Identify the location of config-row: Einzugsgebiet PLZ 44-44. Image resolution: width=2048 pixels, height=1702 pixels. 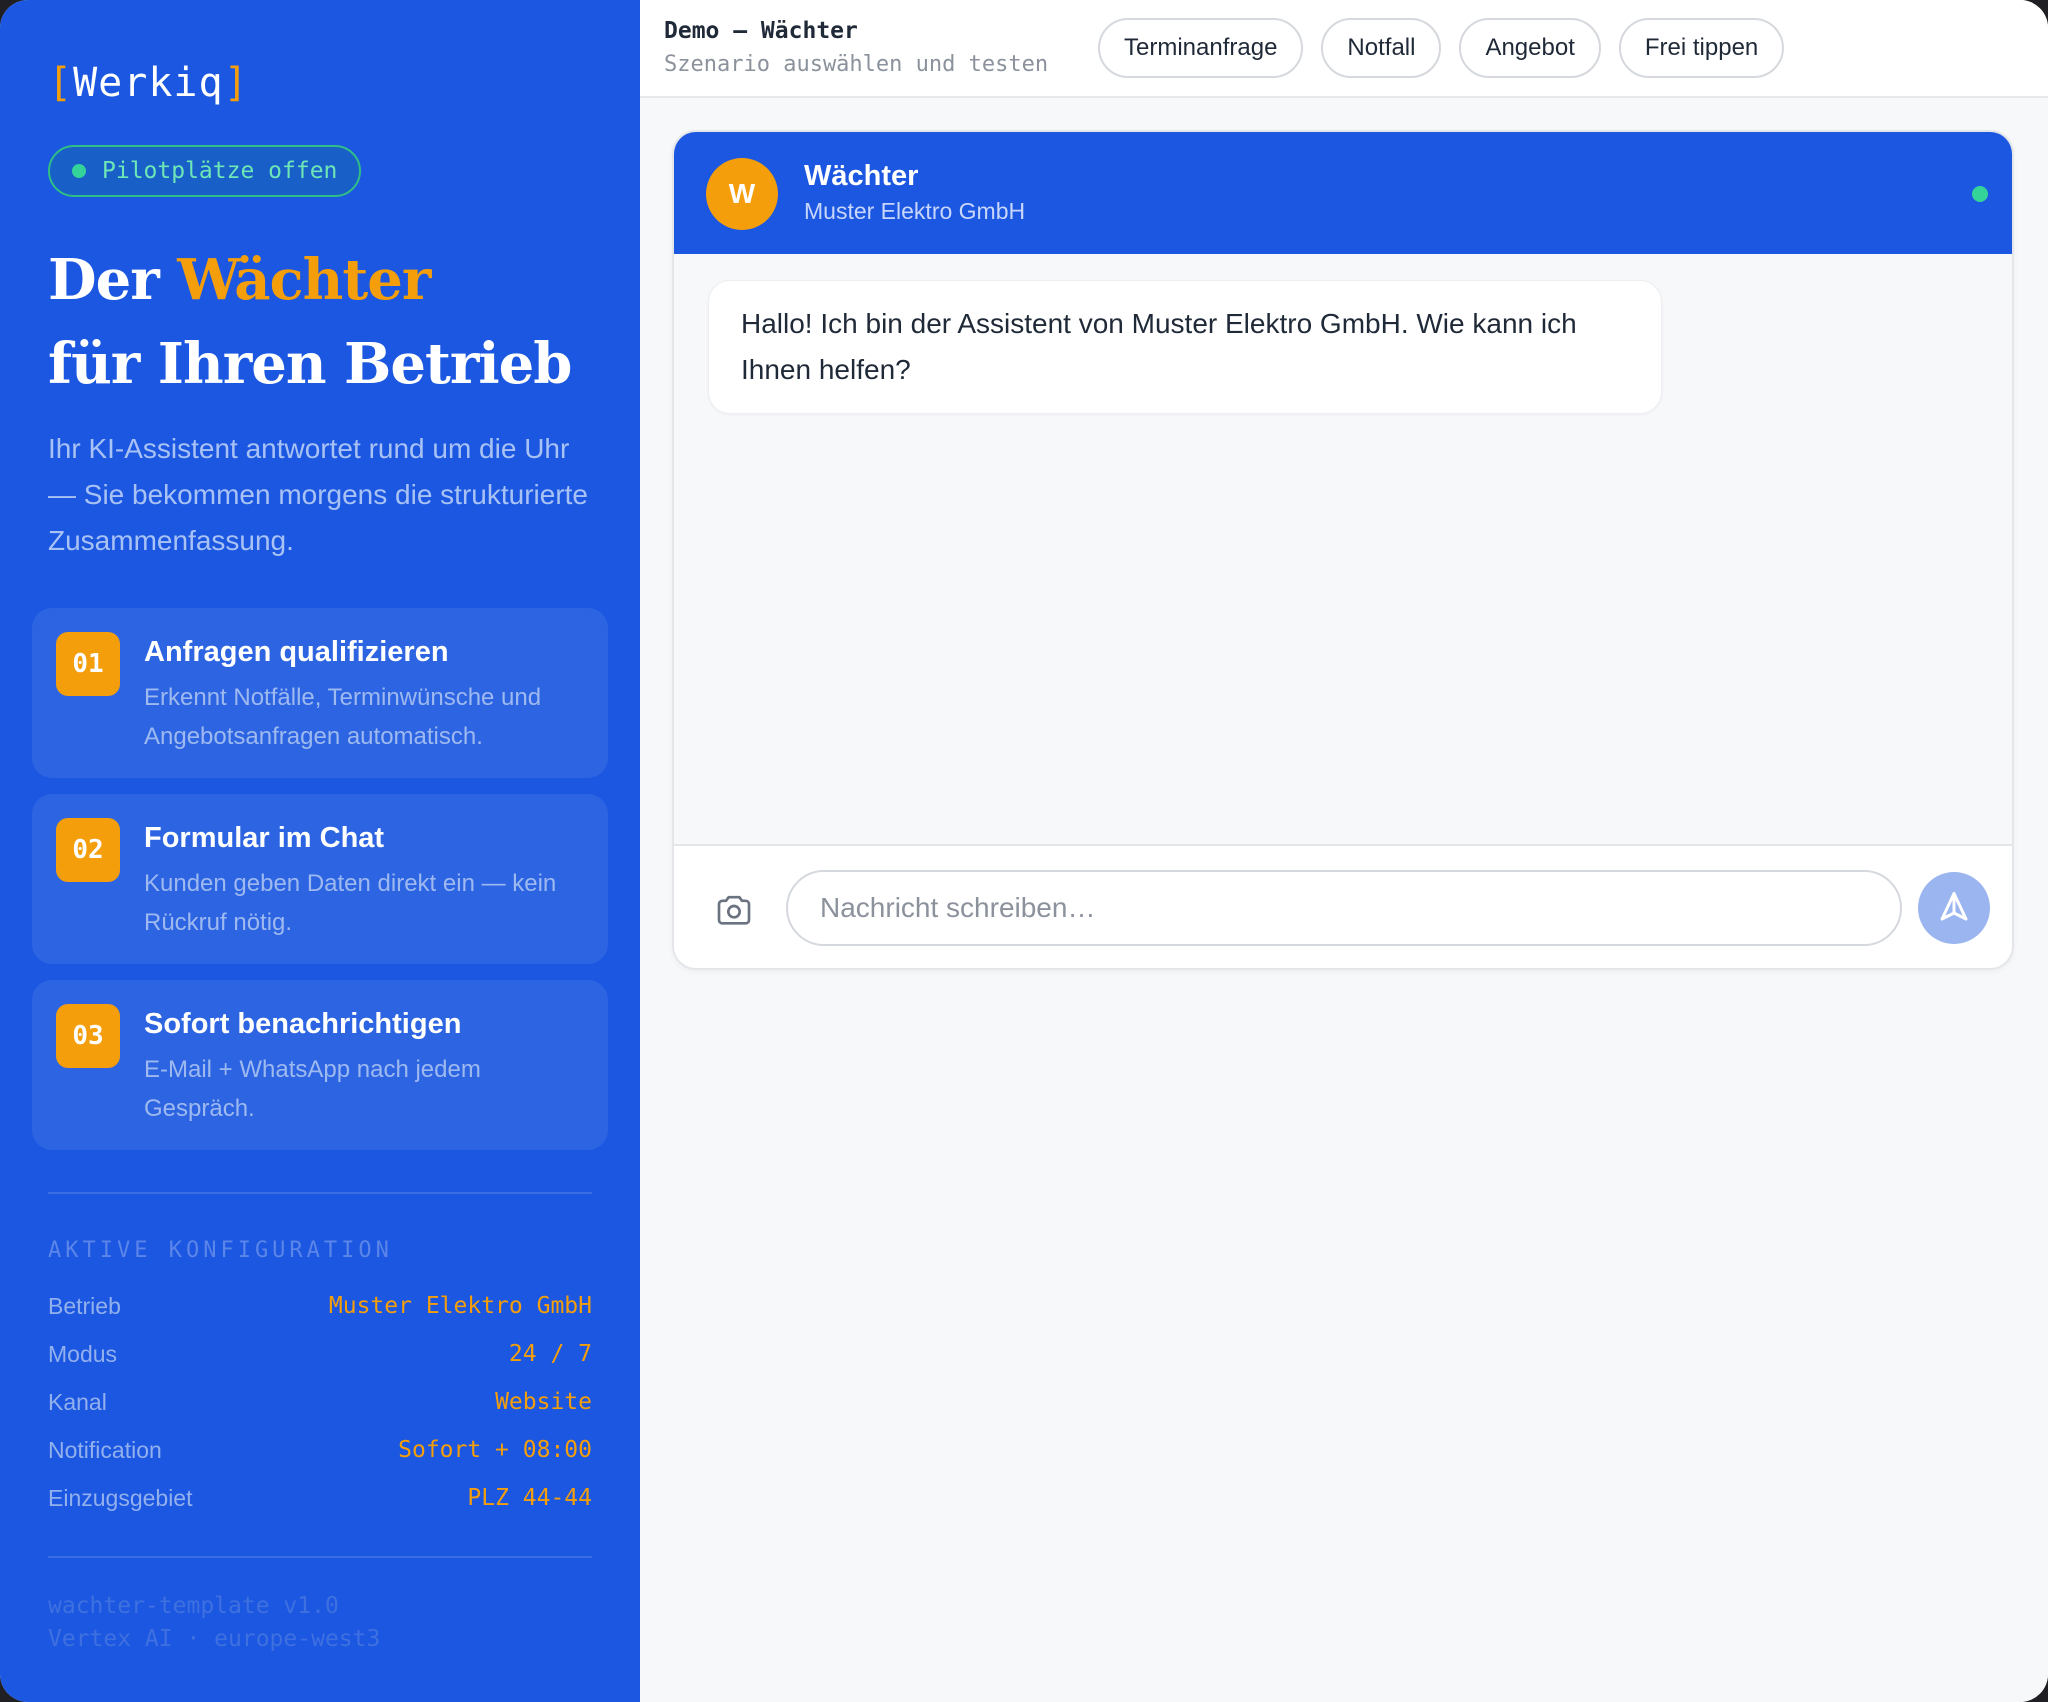
(320, 1498).